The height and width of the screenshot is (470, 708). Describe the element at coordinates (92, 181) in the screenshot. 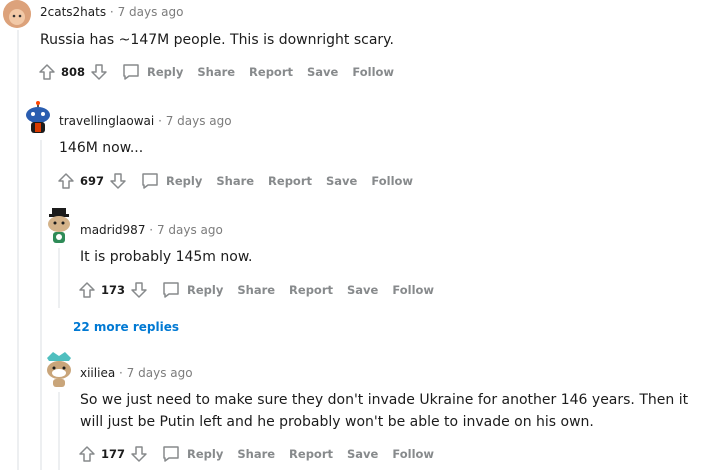

I see `vote-score: 697` at that location.